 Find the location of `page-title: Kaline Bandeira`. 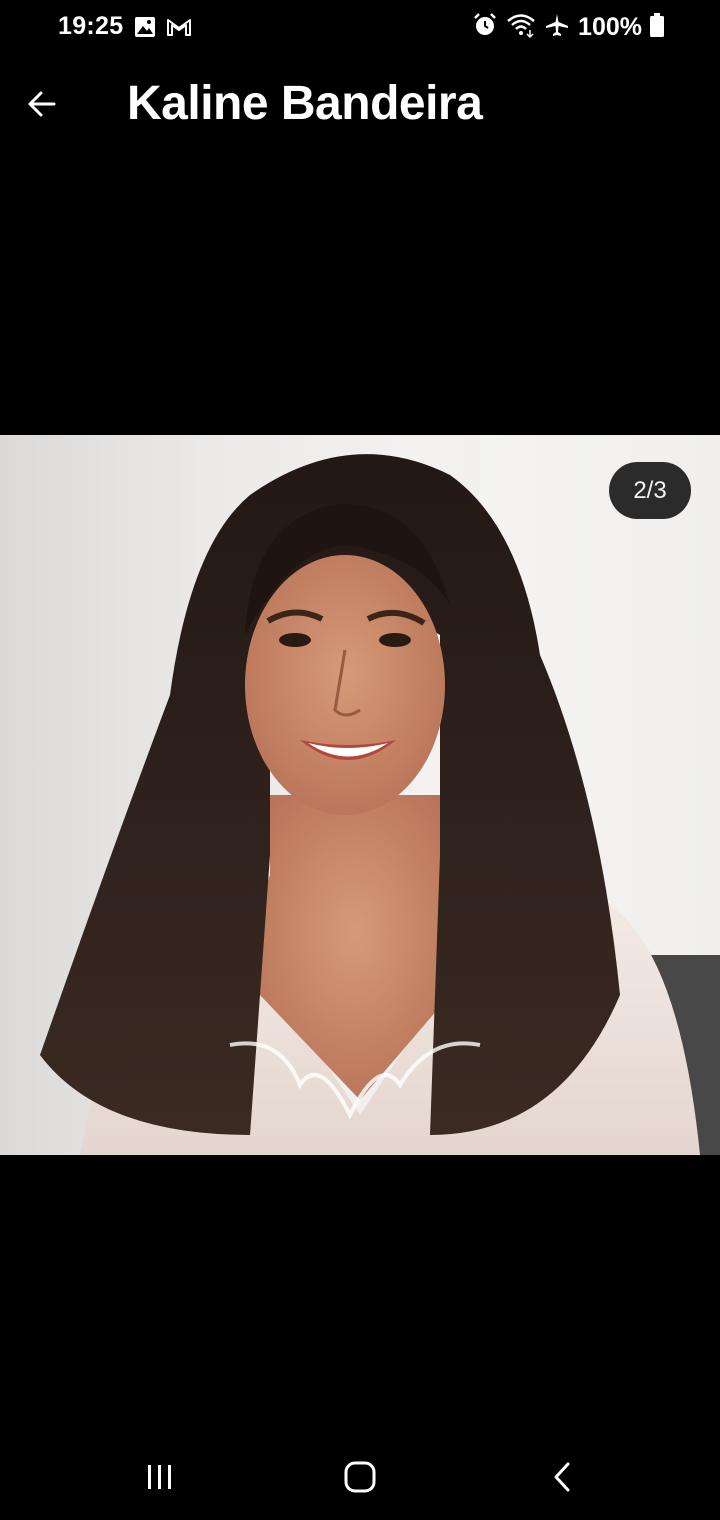

page-title: Kaline Bandeira is located at coordinates (305, 103).